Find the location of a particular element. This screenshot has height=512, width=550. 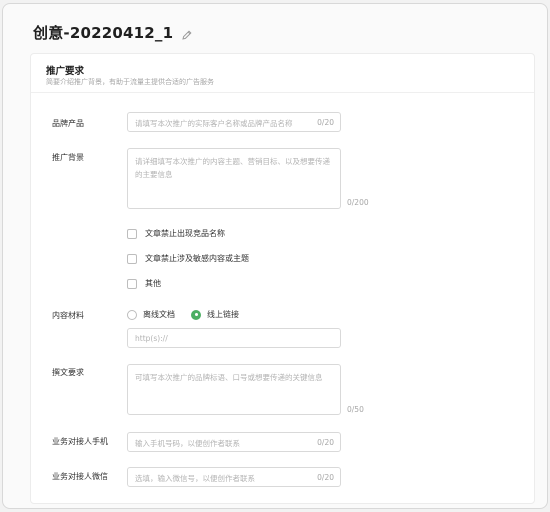

brand-product-label: 品牌产品 is located at coordinates (68, 123).